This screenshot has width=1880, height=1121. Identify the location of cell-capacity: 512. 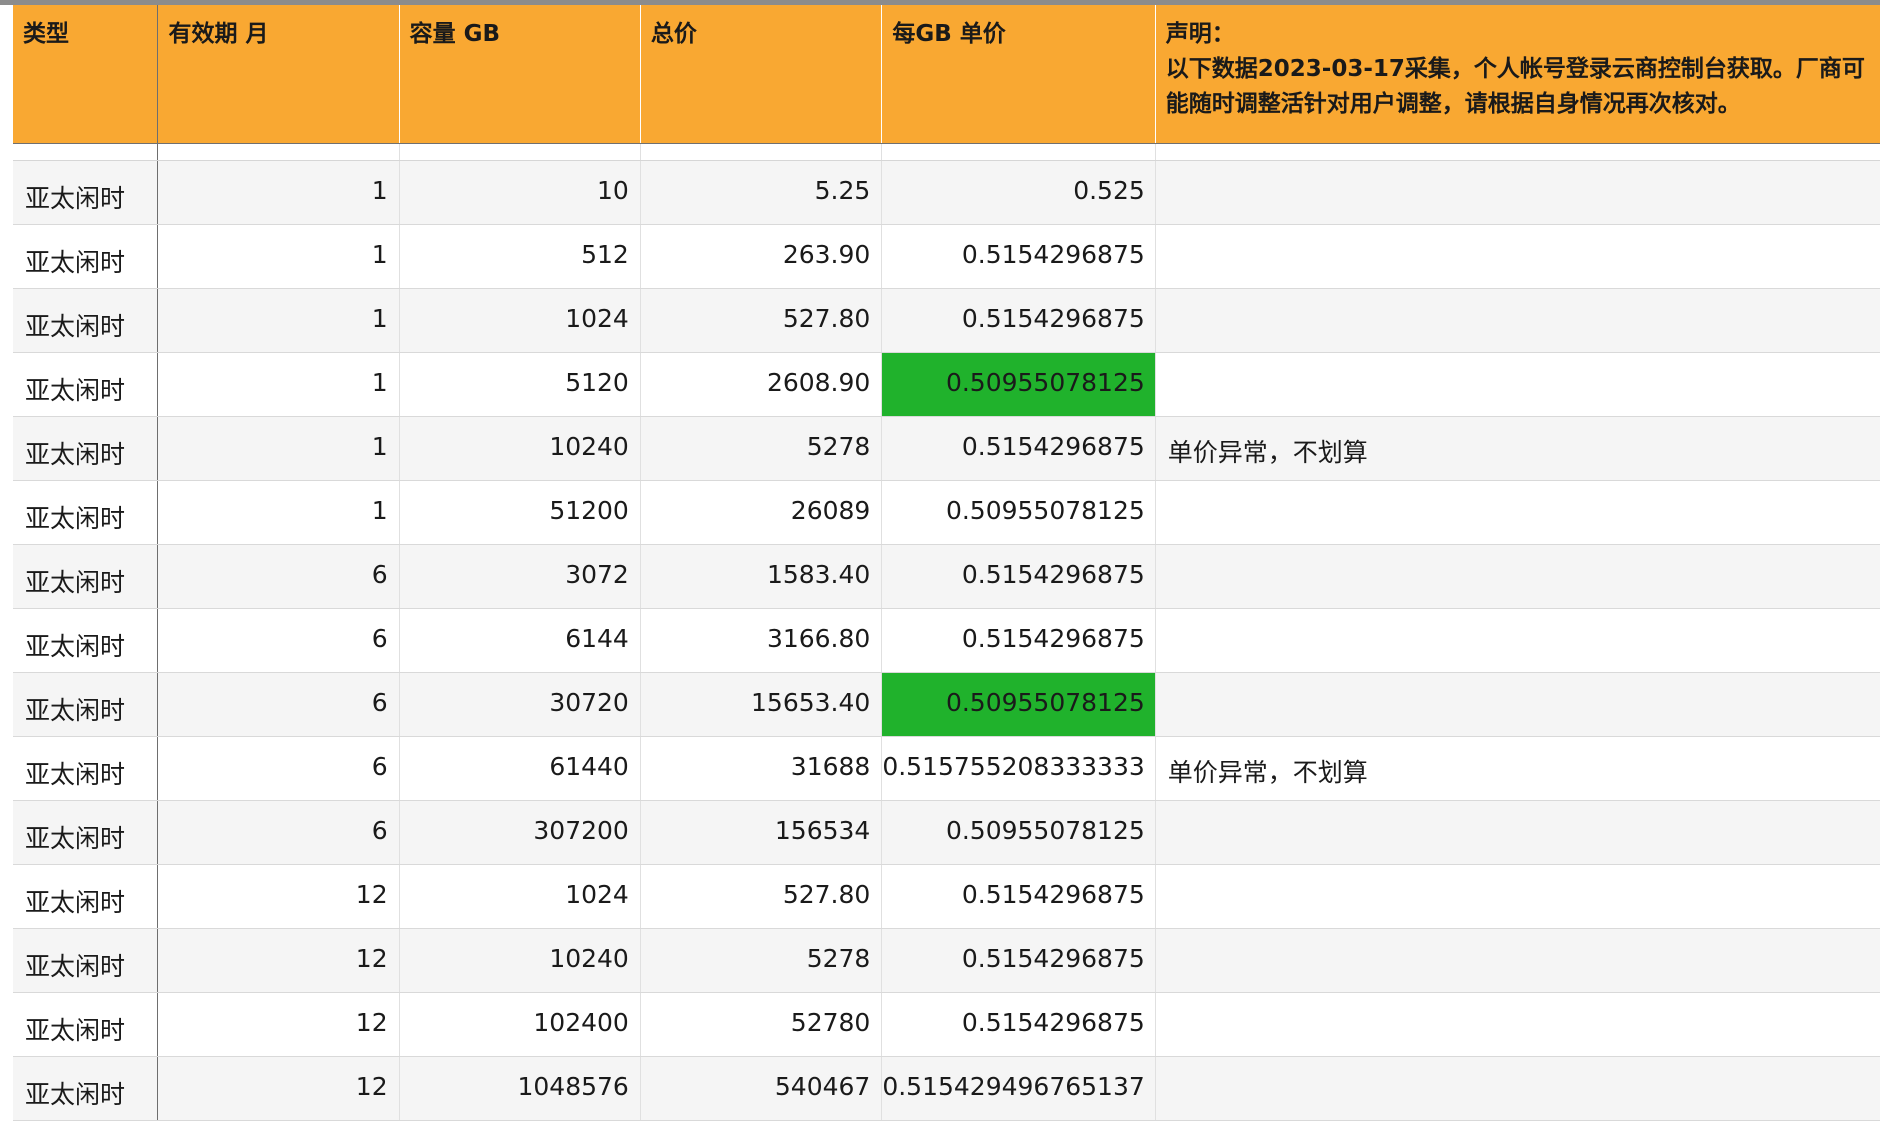
(520, 256).